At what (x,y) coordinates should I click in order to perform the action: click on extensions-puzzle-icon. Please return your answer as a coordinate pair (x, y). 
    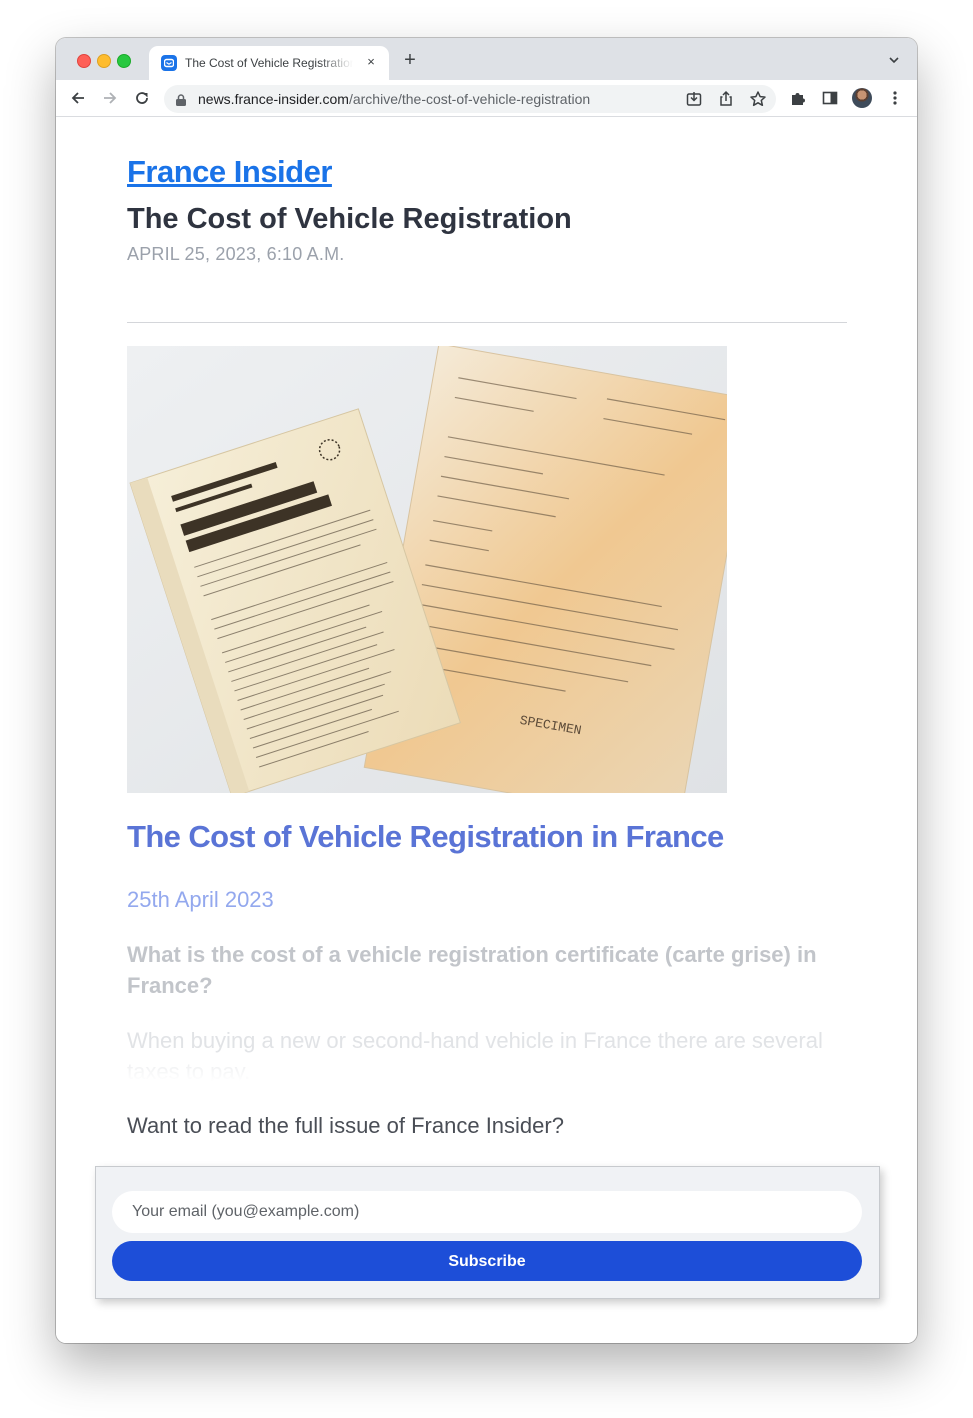
    Looking at the image, I should click on (798, 98).